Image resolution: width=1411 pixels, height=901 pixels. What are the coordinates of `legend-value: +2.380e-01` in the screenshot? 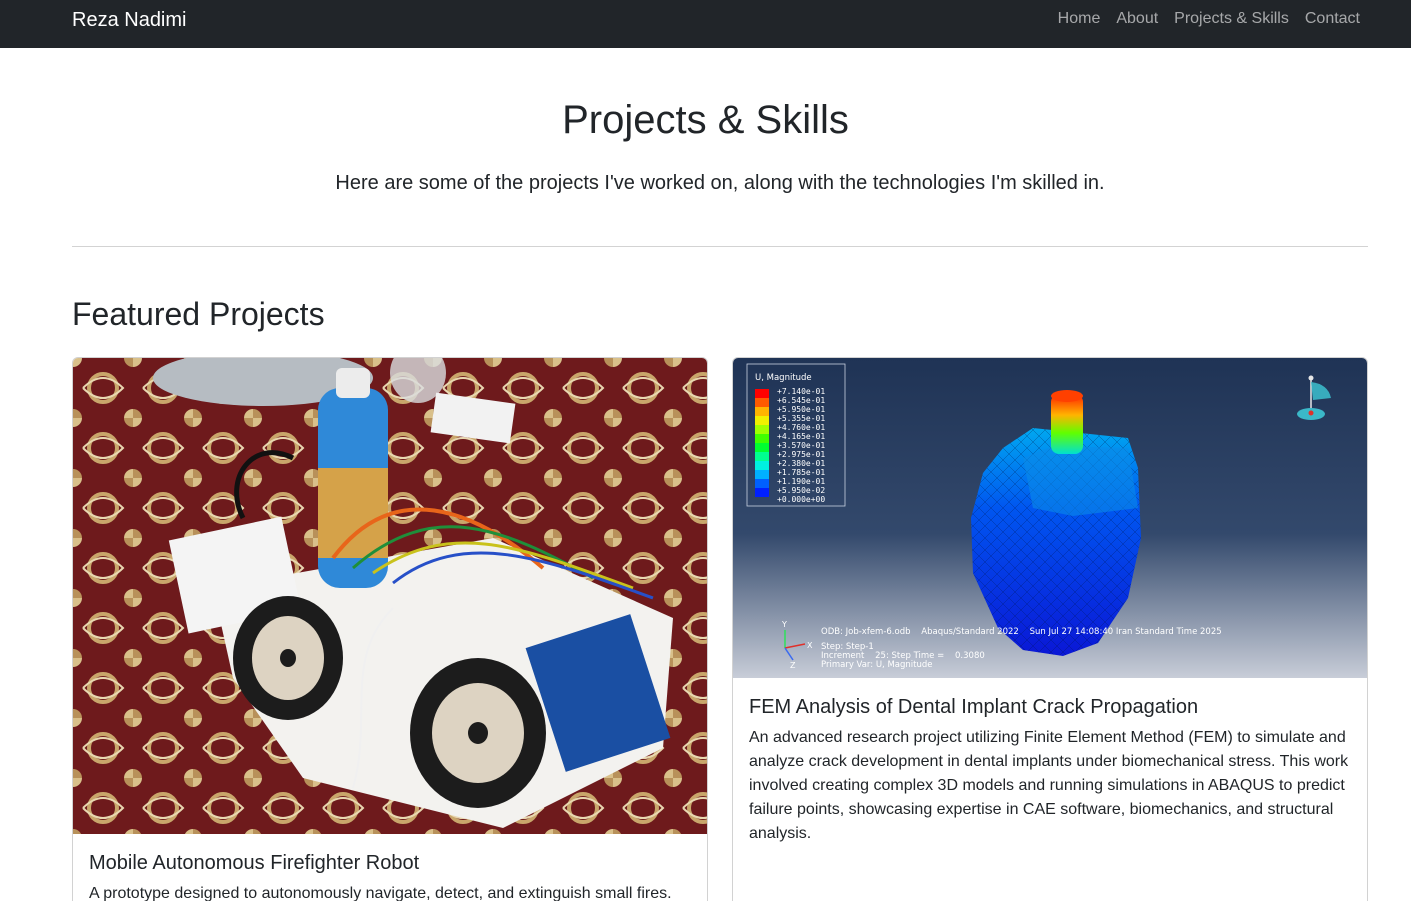 It's located at (801, 463).